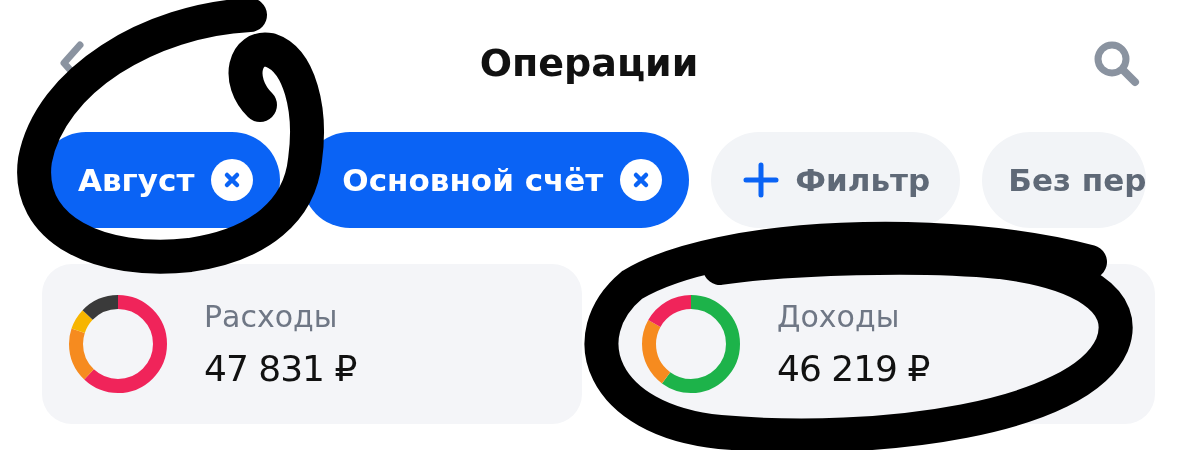  What do you see at coordinates (1116, 63) in the screenshot?
I see `search-icon` at bounding box center [1116, 63].